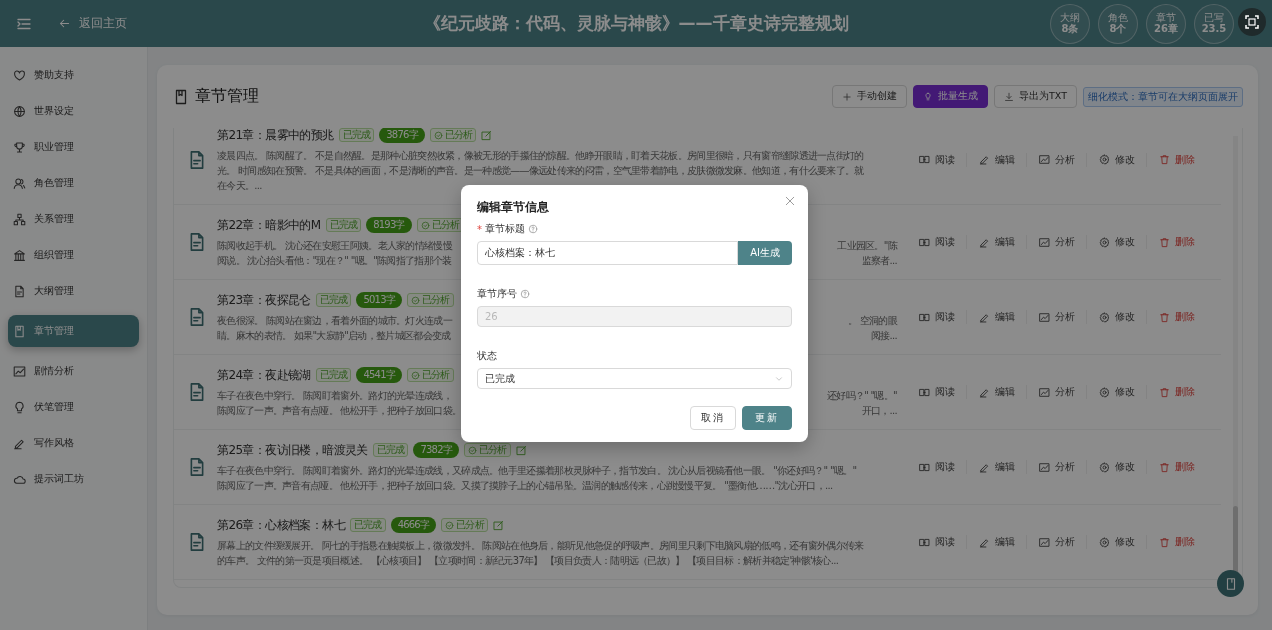 The width and height of the screenshot is (1272, 630). Describe the element at coordinates (636, 23) in the screenshot. I see `page-title: 《纪元歧路：代码、灵脉与神骸》——千章史诗完整规划` at that location.